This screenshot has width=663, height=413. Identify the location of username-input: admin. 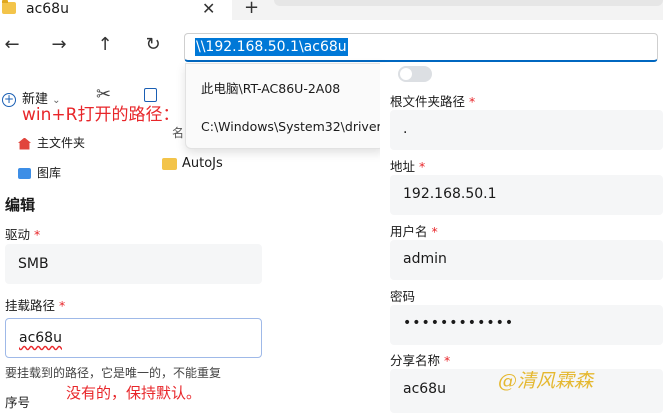
(526, 260).